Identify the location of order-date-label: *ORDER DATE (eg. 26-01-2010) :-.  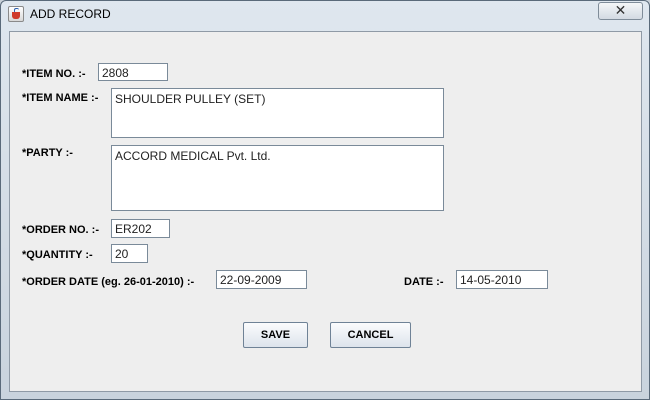
(108, 282).